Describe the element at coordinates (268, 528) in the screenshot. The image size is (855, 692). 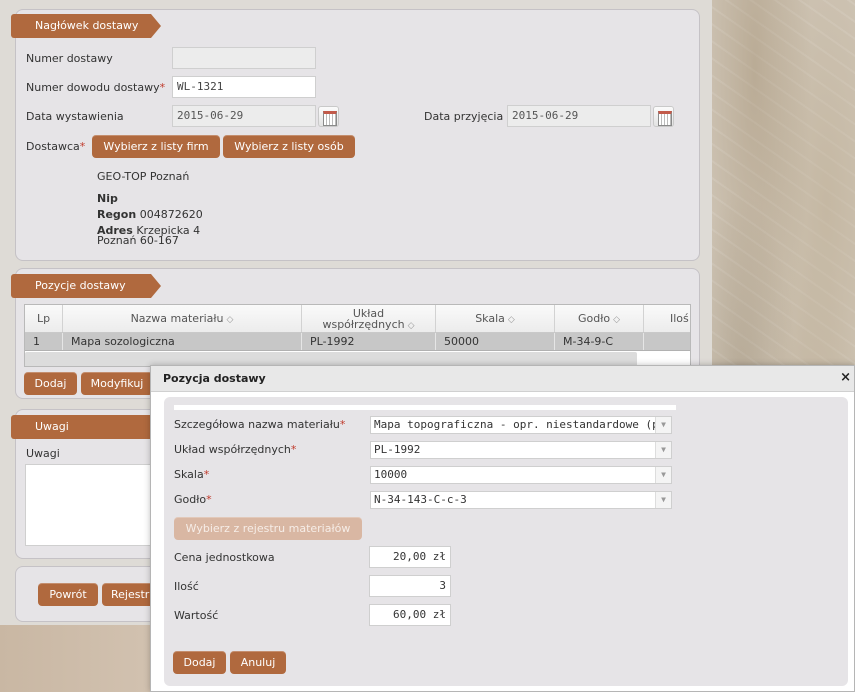
I see `choose-from-registry-button: Wybierz z rejestru materiałów` at that location.